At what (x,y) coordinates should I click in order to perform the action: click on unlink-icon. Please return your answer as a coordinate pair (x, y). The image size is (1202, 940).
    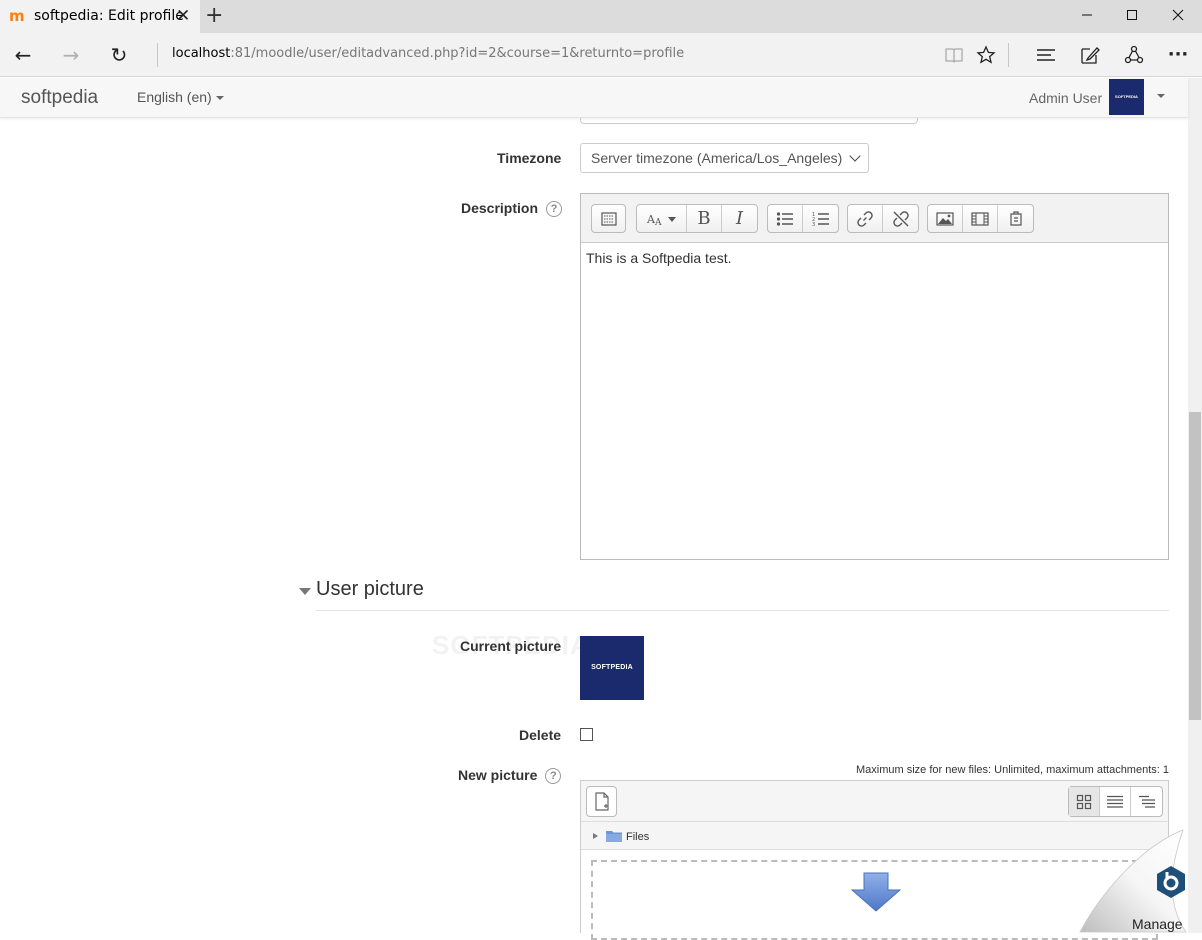
    Looking at the image, I should click on (900, 218).